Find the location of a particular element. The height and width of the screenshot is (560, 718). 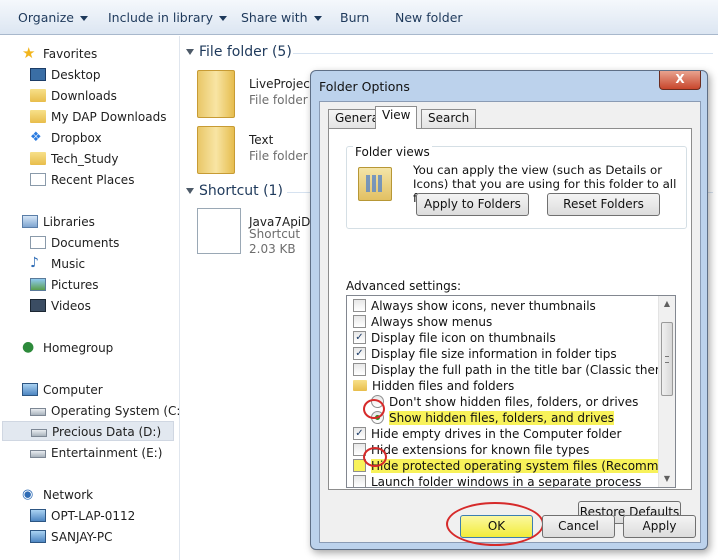

group-header-shortcut: Shortcut (1) is located at coordinates (234, 191).